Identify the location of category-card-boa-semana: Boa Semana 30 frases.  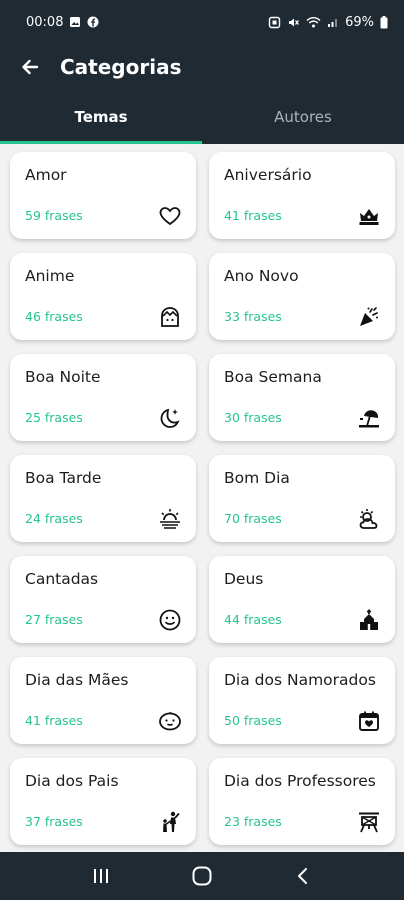
(302, 397).